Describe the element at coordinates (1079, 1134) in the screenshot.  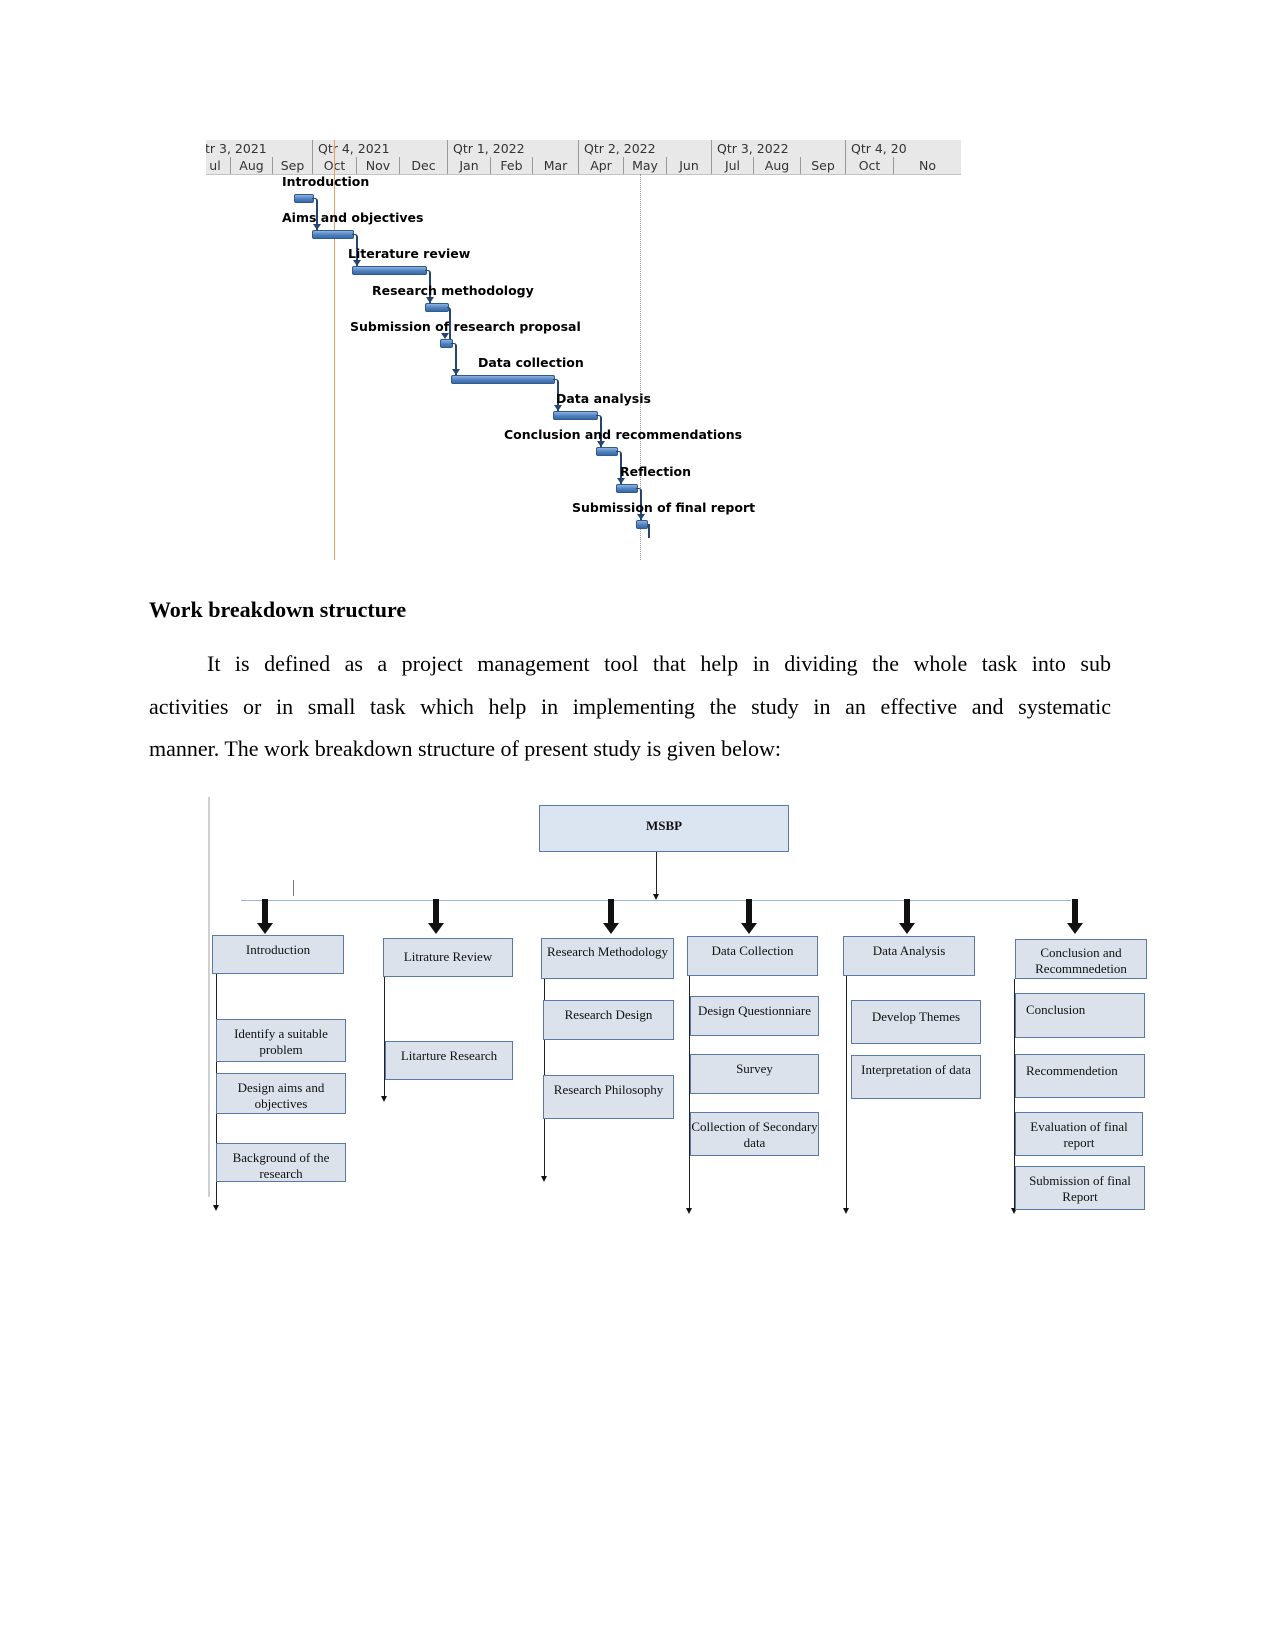
I see `wbs-task-node: Evaluation of final report` at that location.